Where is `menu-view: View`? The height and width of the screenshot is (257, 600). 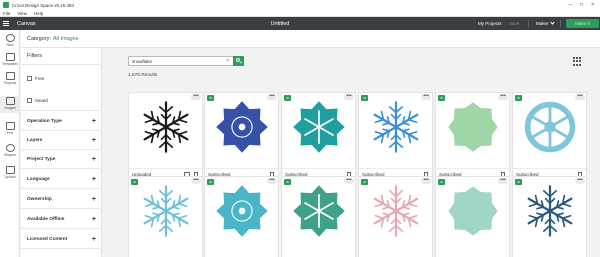
menu-view: View is located at coordinates (22, 13).